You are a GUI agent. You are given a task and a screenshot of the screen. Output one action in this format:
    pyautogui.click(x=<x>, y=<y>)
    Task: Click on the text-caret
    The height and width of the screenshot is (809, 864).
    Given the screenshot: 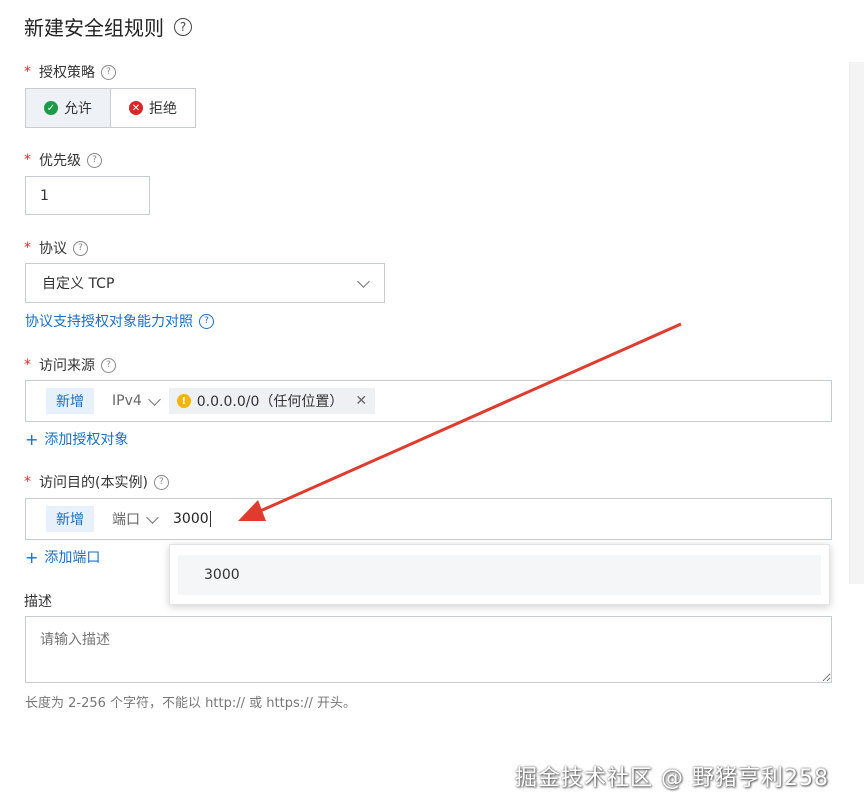 What is the action you would take?
    pyautogui.click(x=210, y=519)
    